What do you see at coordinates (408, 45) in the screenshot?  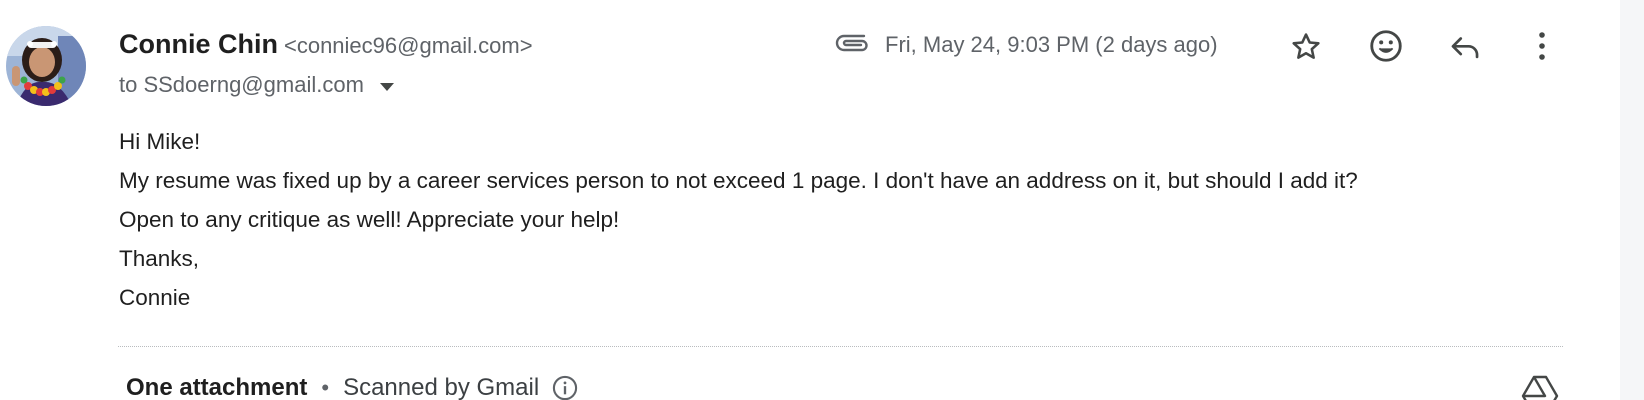 I see `sender-email: <conniec96@gmail.com>` at bounding box center [408, 45].